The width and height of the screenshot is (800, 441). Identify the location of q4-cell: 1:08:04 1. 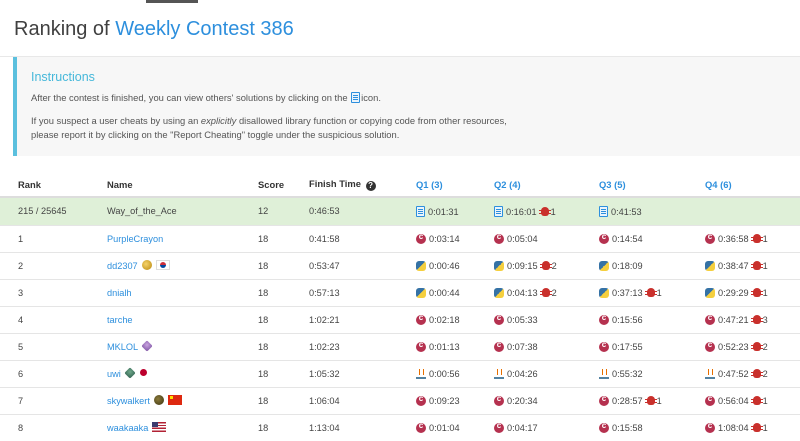
(752, 427).